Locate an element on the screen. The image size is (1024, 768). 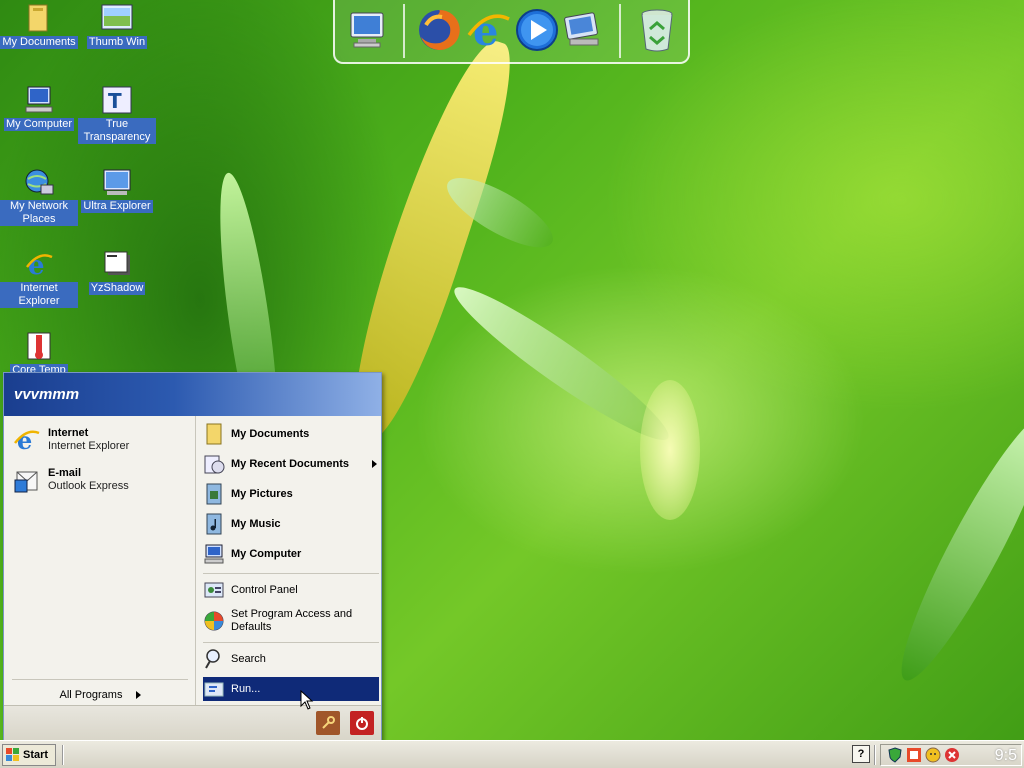
desktop-icon-internet-explorer: e Internet Explorer is located at coordinates (39, 278).